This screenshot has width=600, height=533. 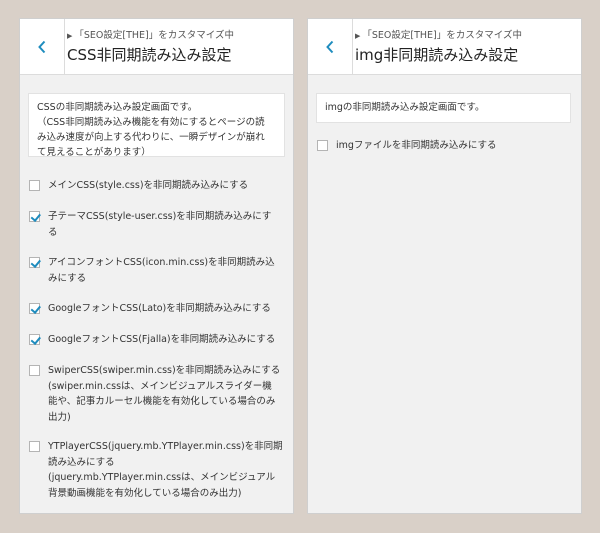 What do you see at coordinates (164, 370) in the screenshot?
I see `option-label-line: SwiperCSS(swiper.min.css)を非同期読み込みにする` at bounding box center [164, 370].